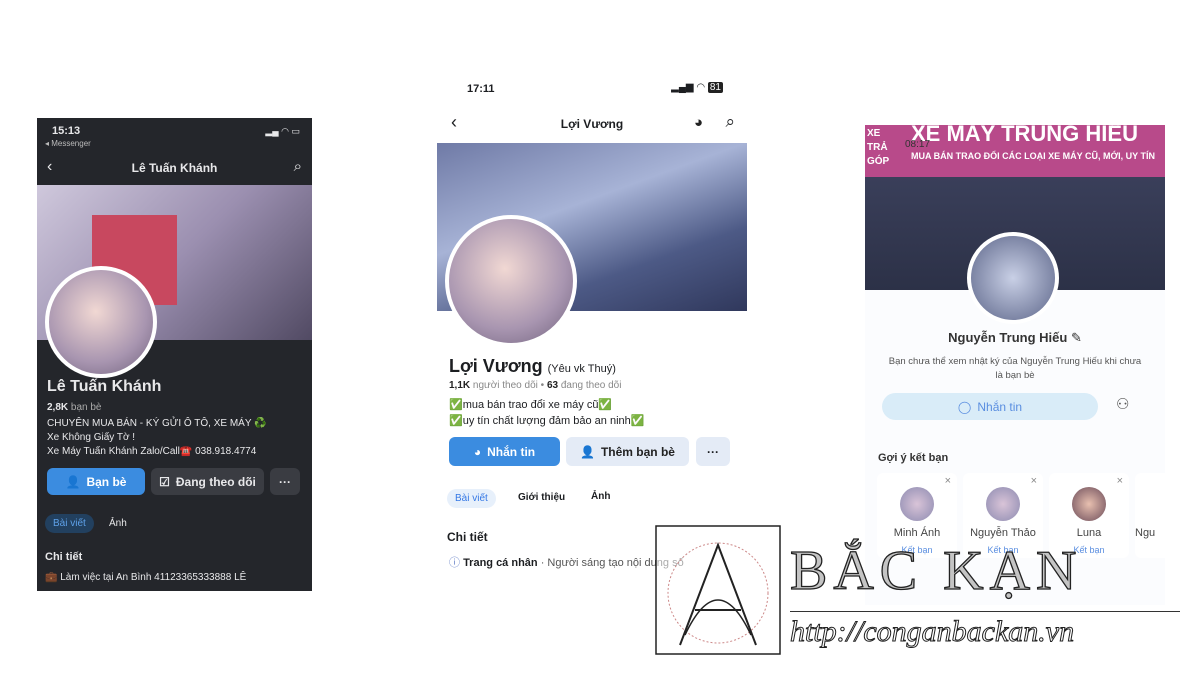 This screenshot has height=682, width=1200. I want to click on suggestion-name: Nguyễn Thảo, so click(1003, 533).